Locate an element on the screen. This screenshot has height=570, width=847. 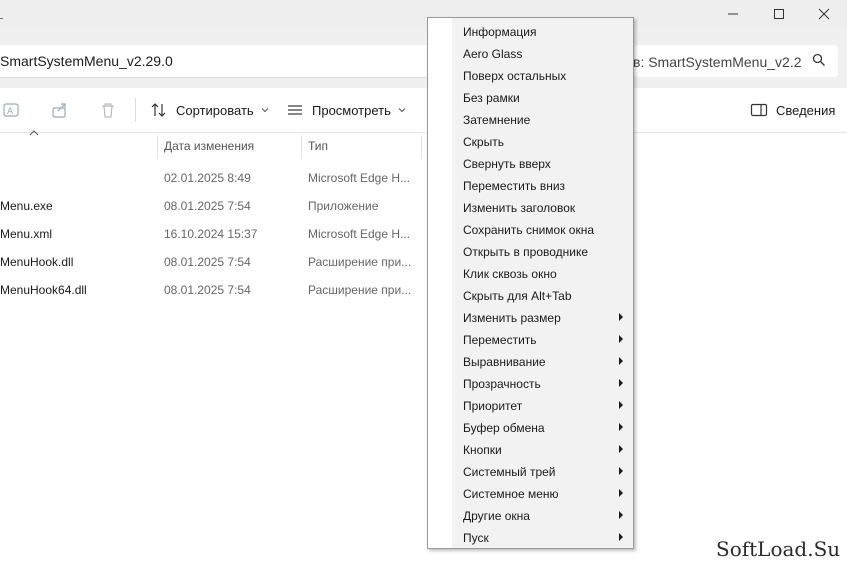
menu-item: Клик сквозь окно is located at coordinates (530, 273).